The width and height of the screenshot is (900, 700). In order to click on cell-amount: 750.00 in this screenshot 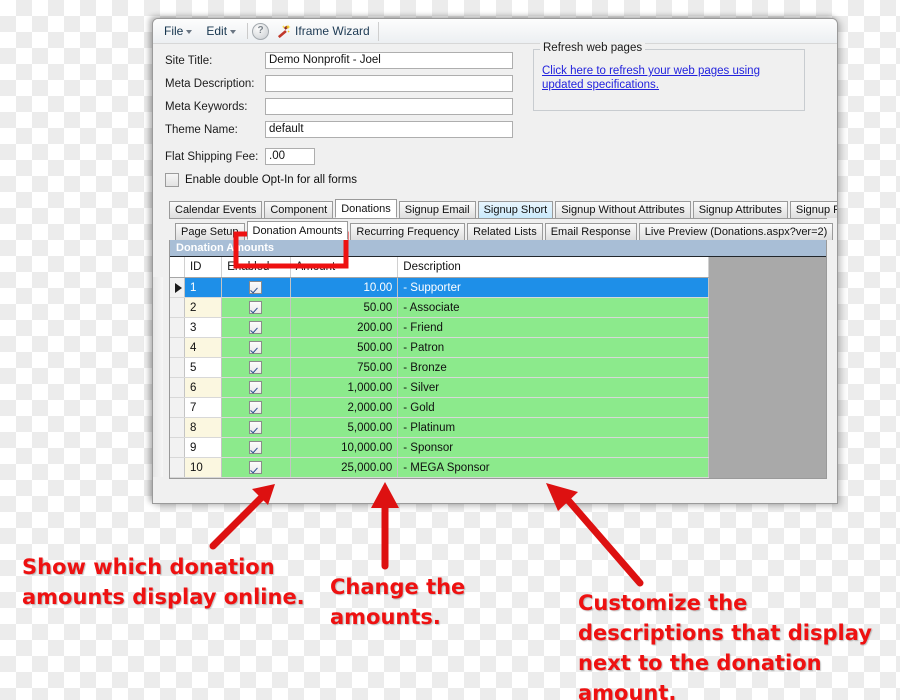, I will do `click(344, 367)`.